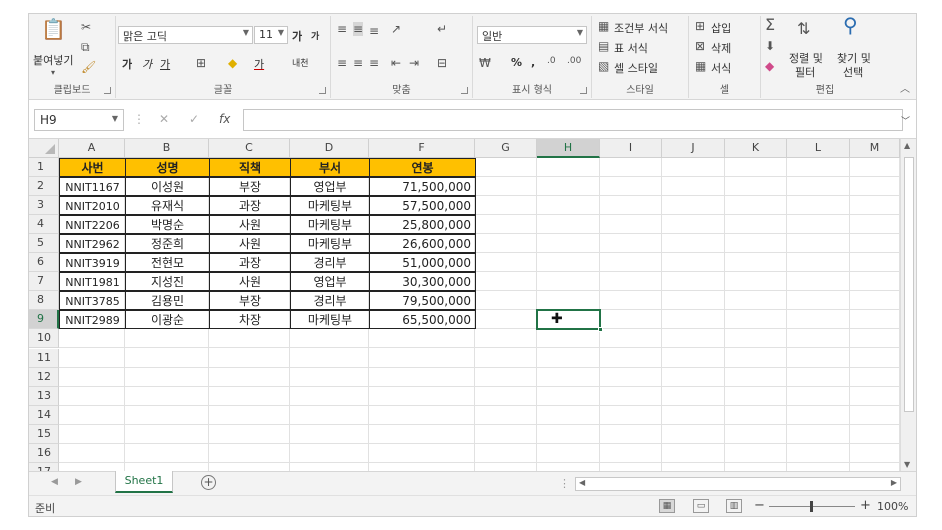 The width and height of the screenshot is (942, 530). I want to click on format-as-table-button: 표 서식, so click(631, 48).